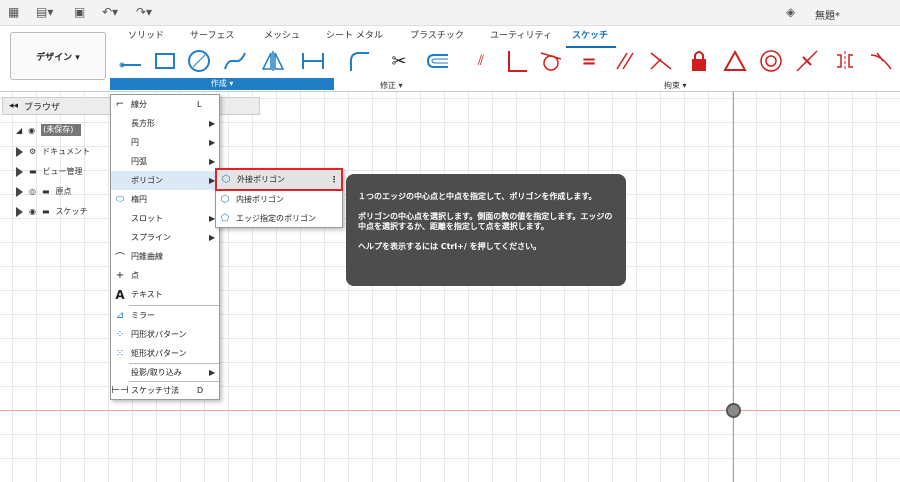 Image resolution: width=900 pixels, height=482 pixels. What do you see at coordinates (131, 61) in the screenshot?
I see `line-tool-icon` at bounding box center [131, 61].